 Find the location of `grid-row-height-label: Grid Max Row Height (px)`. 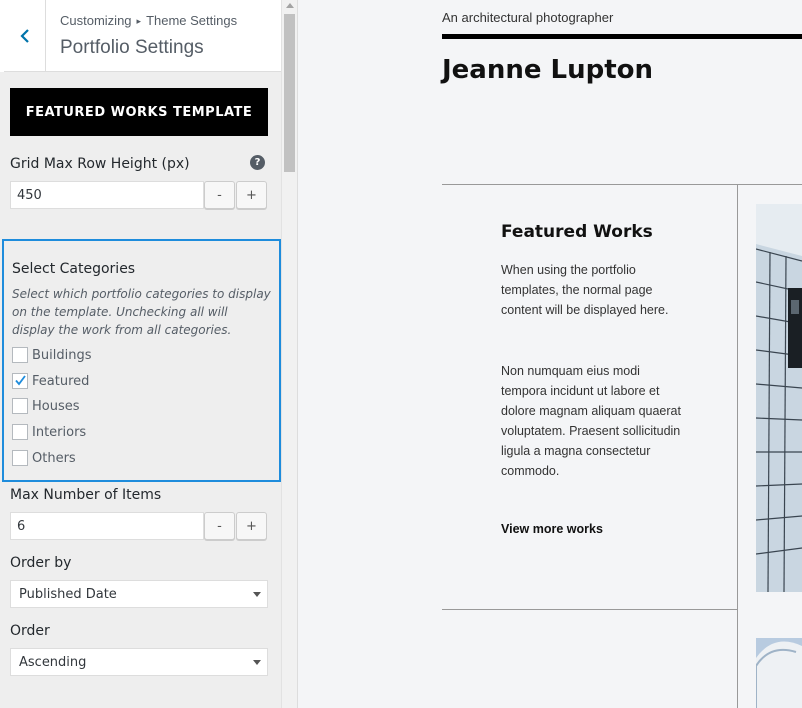

grid-row-height-label: Grid Max Row Height (px) is located at coordinates (100, 164).